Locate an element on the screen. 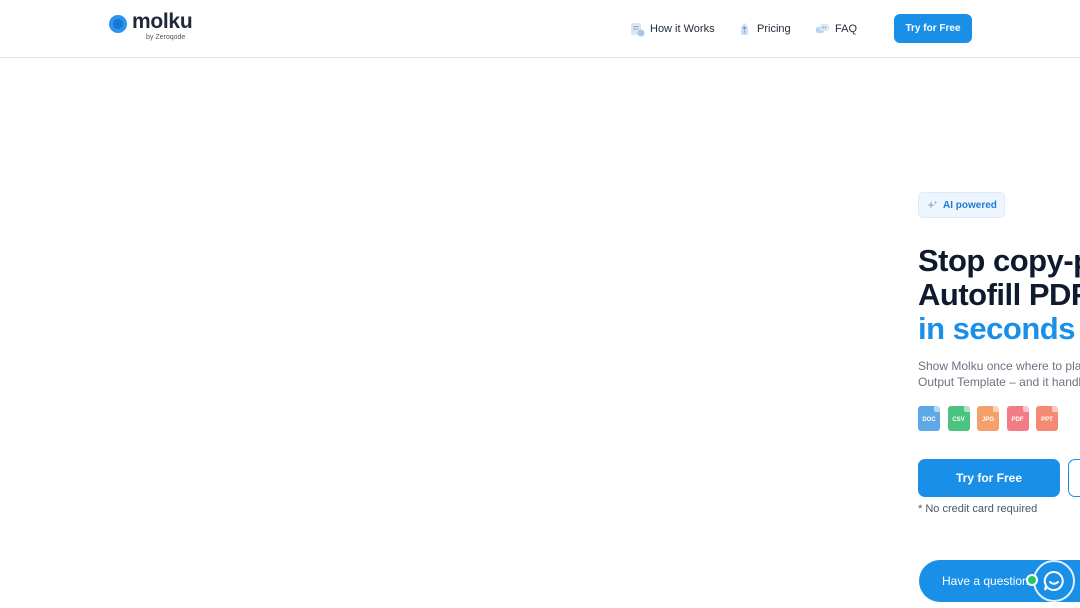 The height and width of the screenshot is (608, 1080). tag-icon is located at coordinates (744, 28).